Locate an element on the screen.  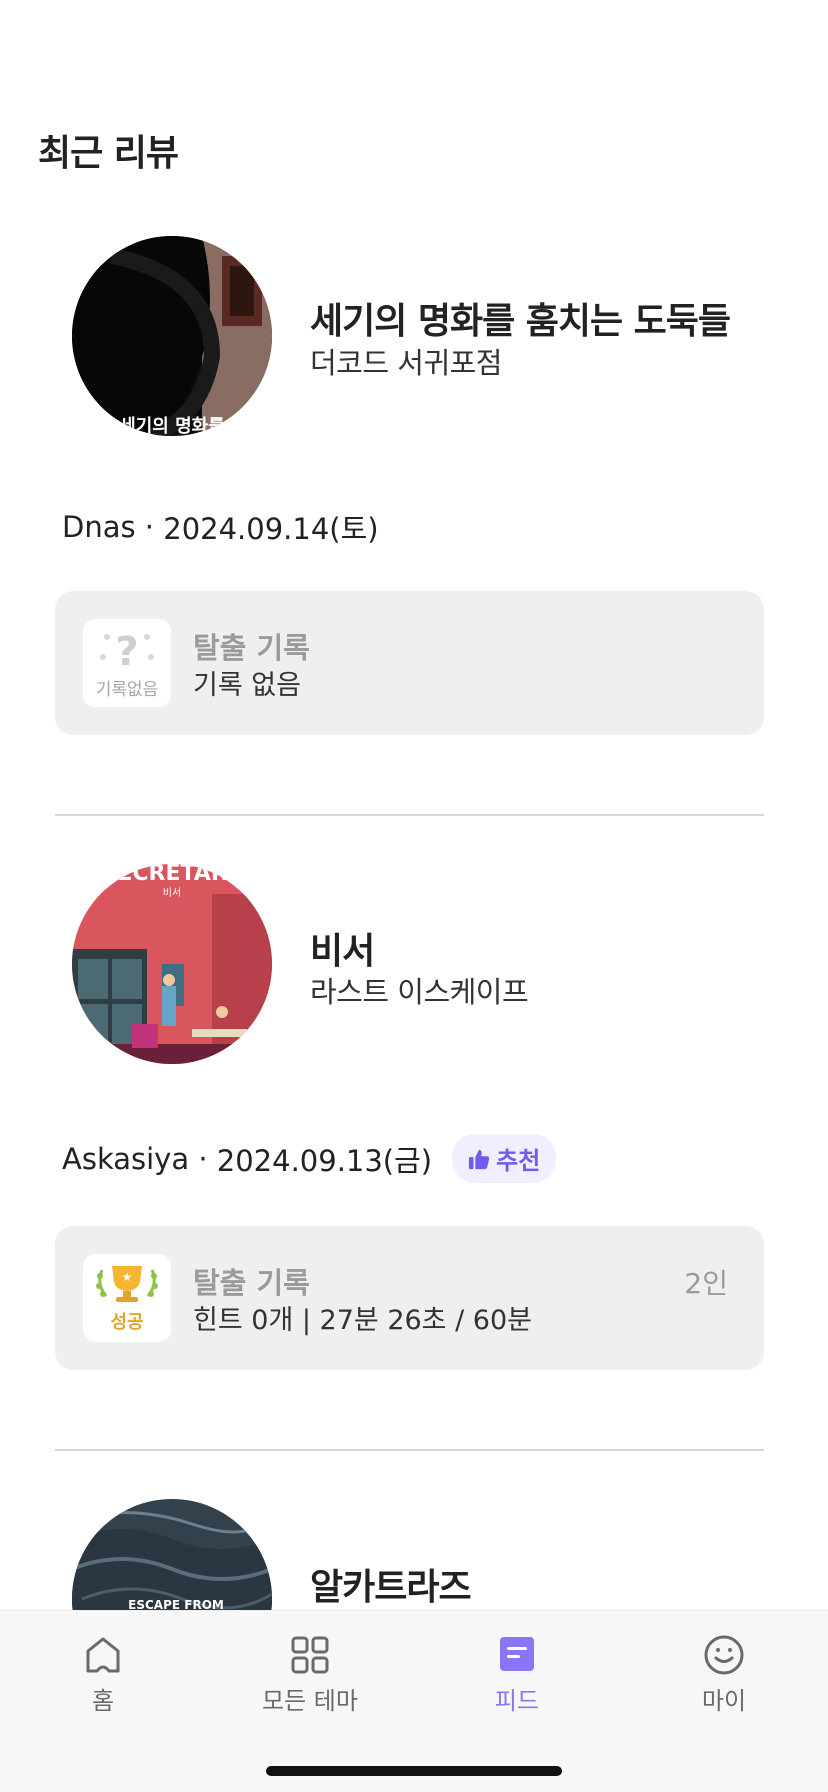
tab-home-label: 홈 is located at coordinates (103, 1701).